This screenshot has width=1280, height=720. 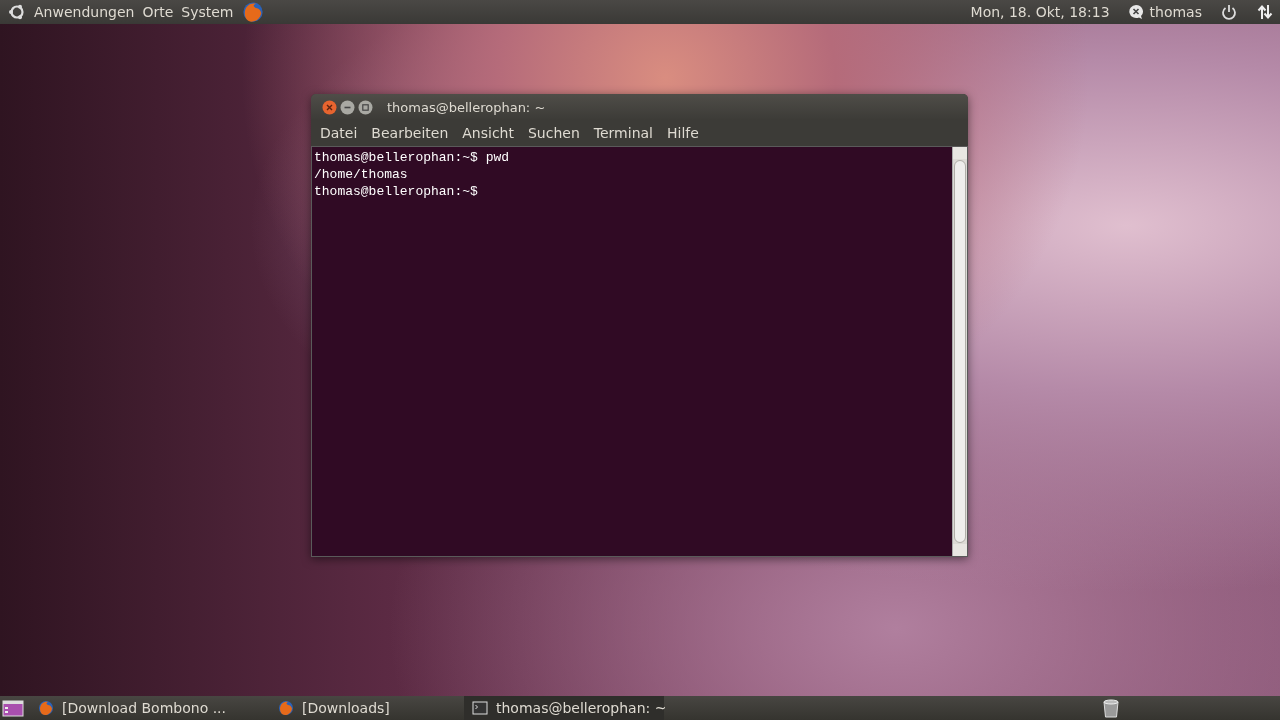 What do you see at coordinates (466, 107) in the screenshot?
I see `window-title: thomas@bellerophan: ~` at bounding box center [466, 107].